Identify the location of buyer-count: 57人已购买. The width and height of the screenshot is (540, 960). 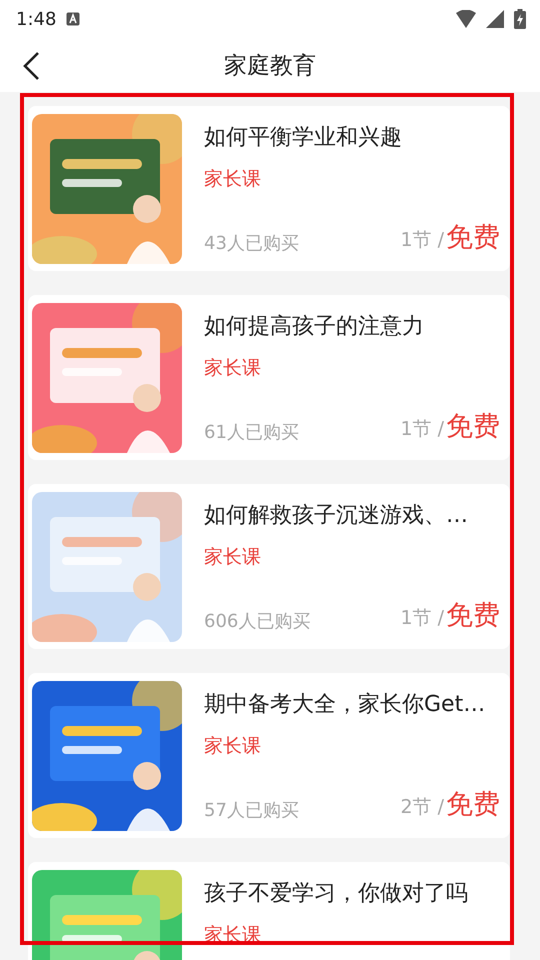
(251, 810).